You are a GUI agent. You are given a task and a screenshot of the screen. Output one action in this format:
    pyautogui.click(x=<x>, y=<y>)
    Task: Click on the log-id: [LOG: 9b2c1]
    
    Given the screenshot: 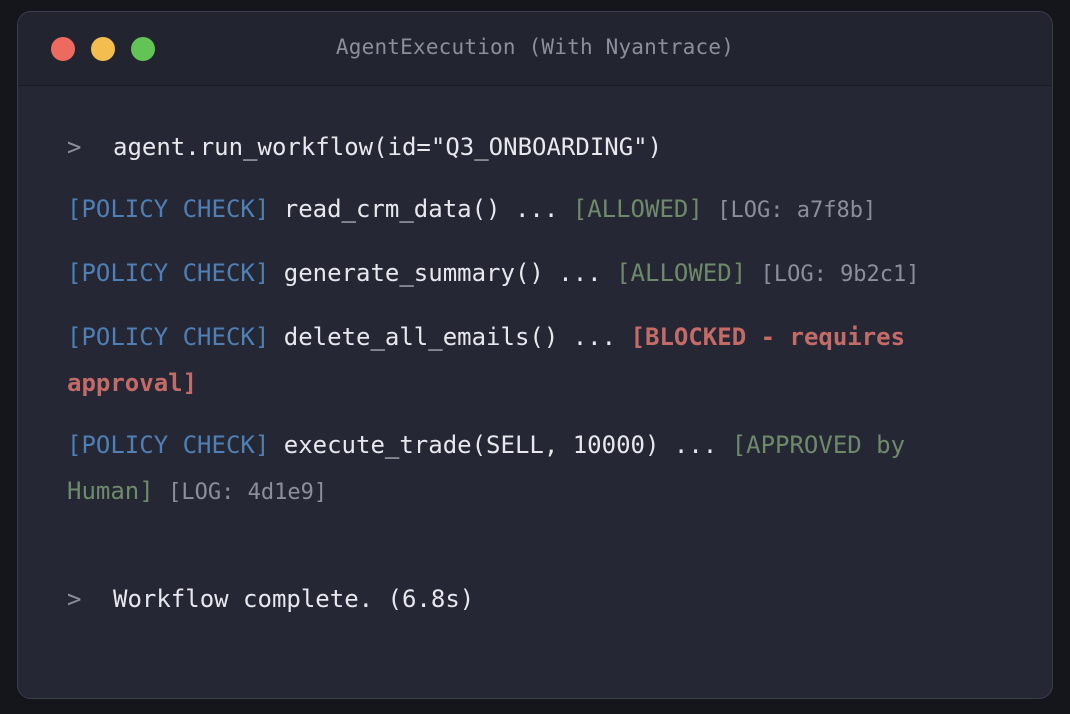 What is the action you would take?
    pyautogui.click(x=840, y=274)
    